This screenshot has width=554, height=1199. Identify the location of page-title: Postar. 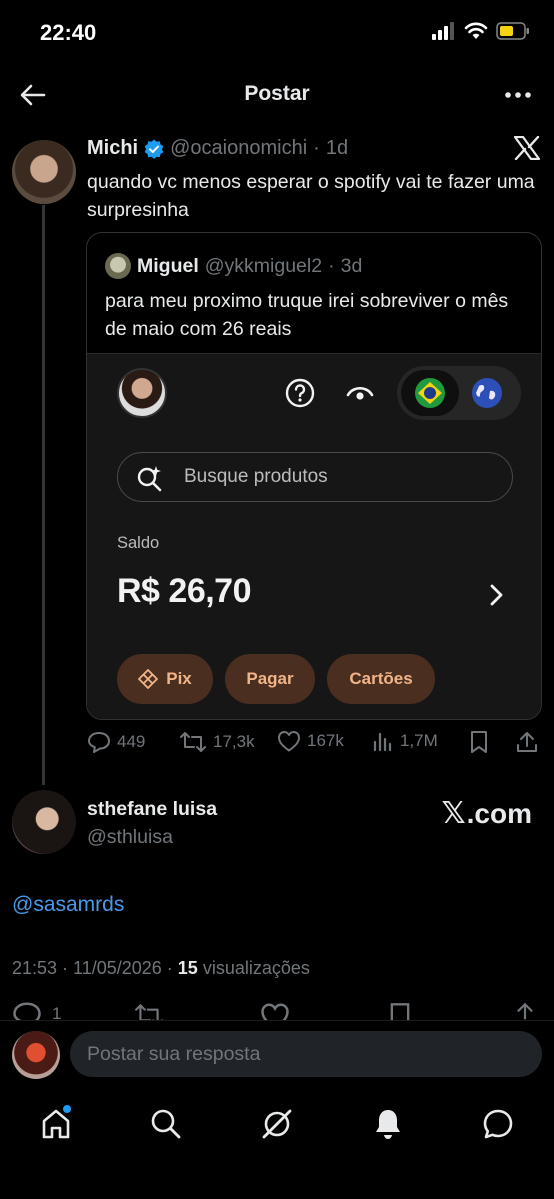
(277, 93).